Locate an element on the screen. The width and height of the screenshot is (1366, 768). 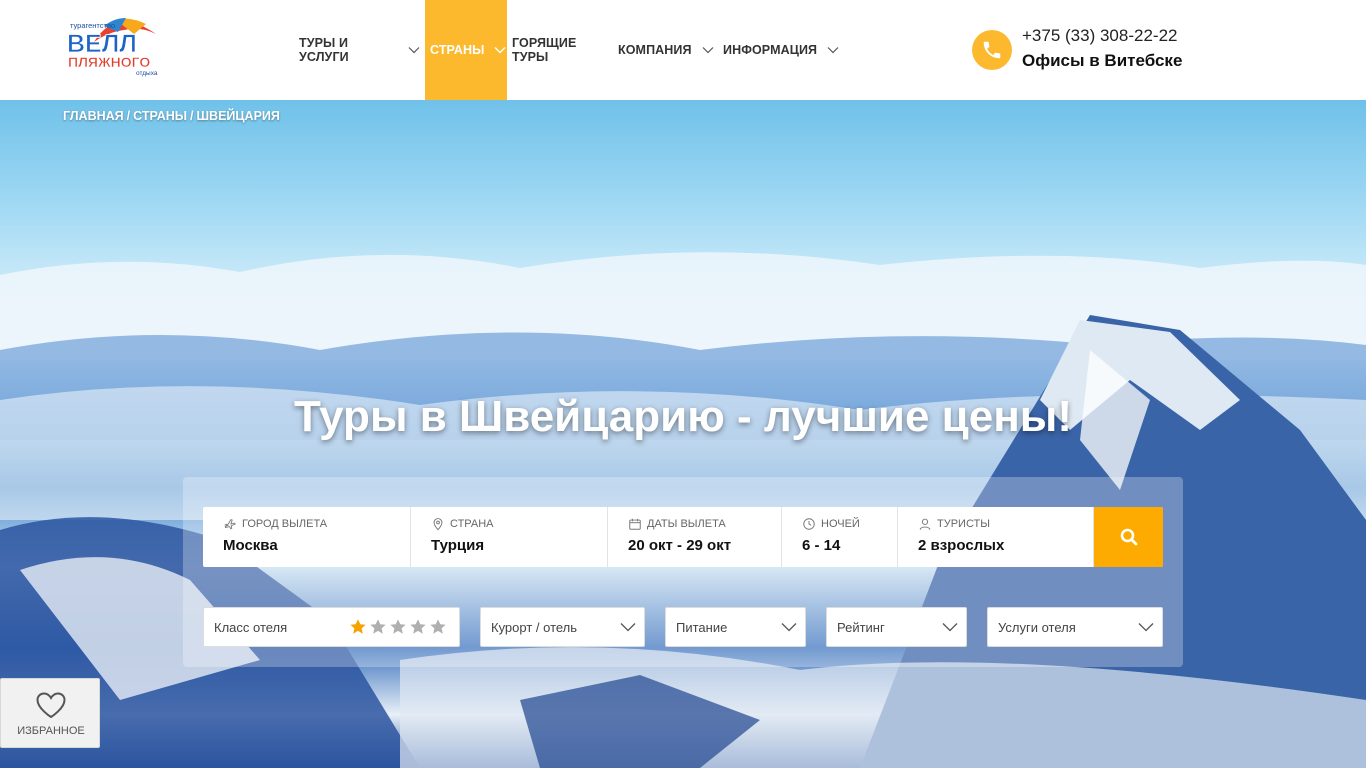
hotel-class-filter: Класс отеля is located at coordinates (331, 627).